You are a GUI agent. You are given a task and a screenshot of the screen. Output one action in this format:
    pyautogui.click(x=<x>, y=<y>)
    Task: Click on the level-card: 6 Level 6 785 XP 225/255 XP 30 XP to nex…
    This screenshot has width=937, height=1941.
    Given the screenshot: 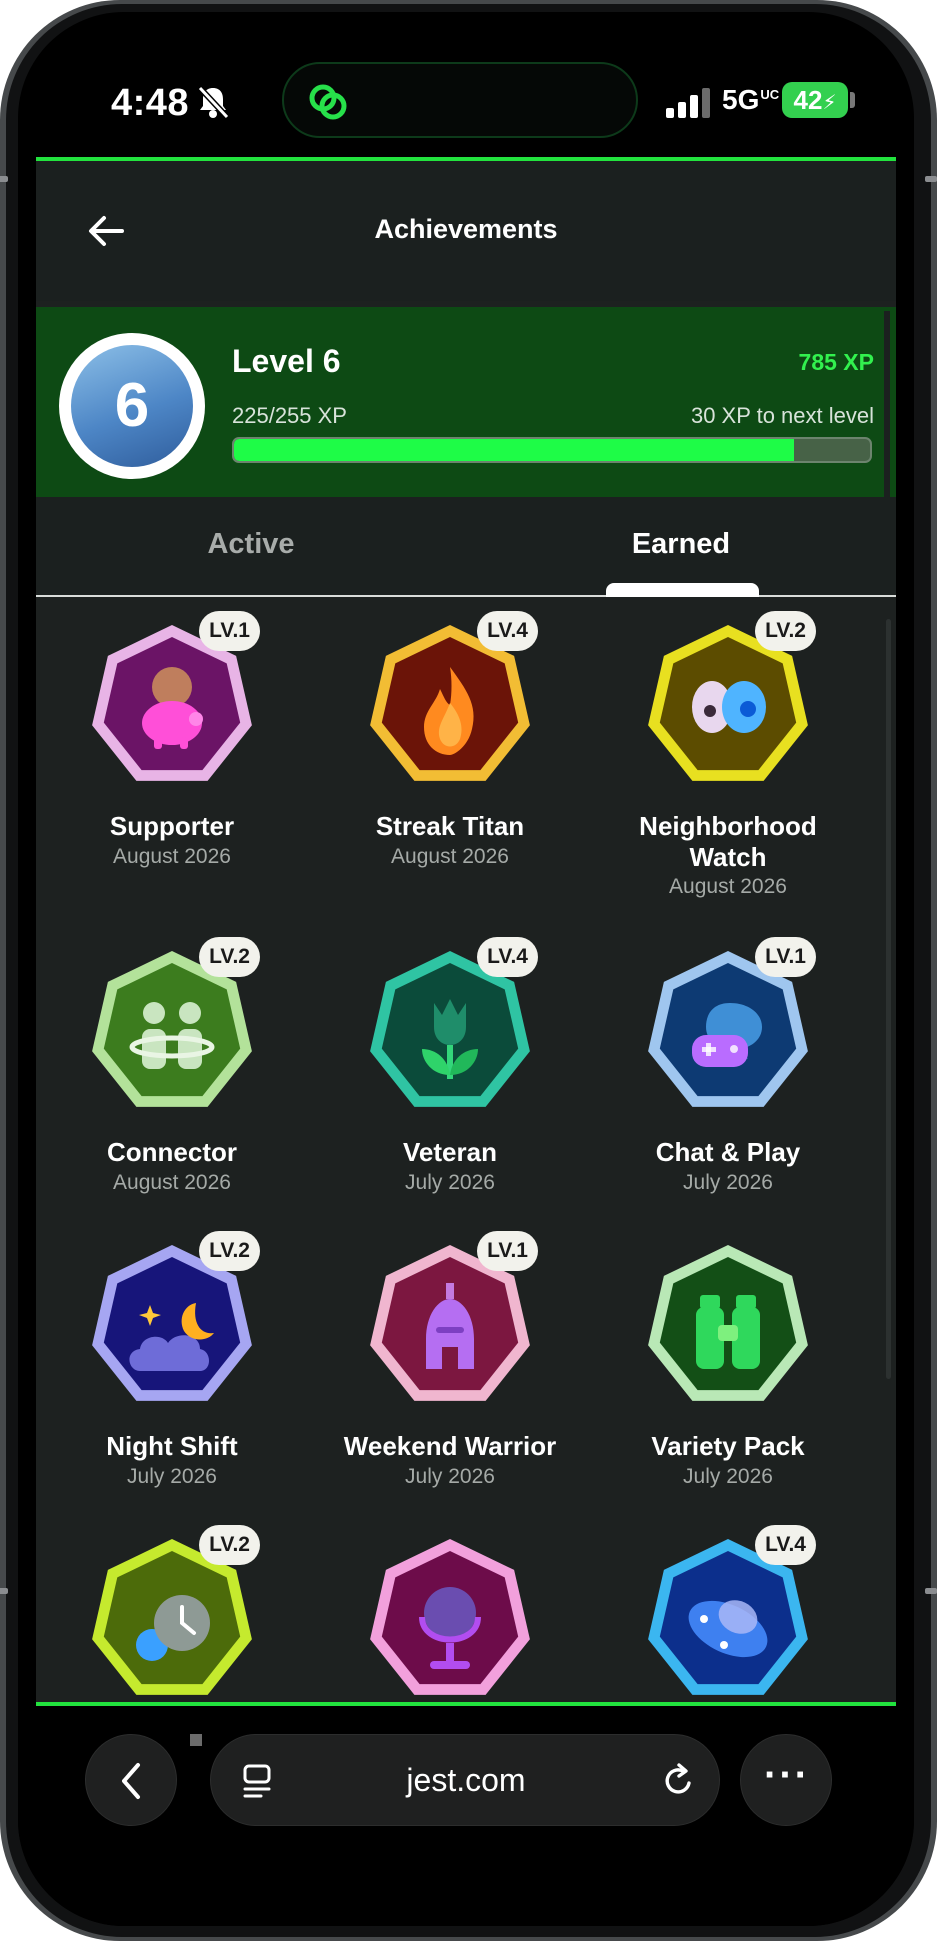 What is the action you would take?
    pyautogui.click(x=466, y=402)
    